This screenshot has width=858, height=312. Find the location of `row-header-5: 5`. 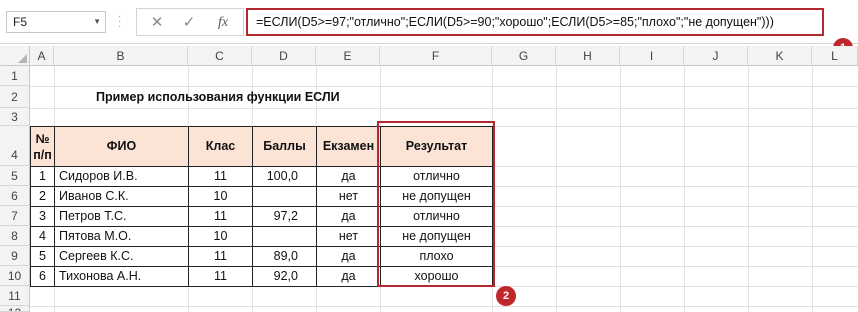

row-header-5: 5 is located at coordinates (15, 176).